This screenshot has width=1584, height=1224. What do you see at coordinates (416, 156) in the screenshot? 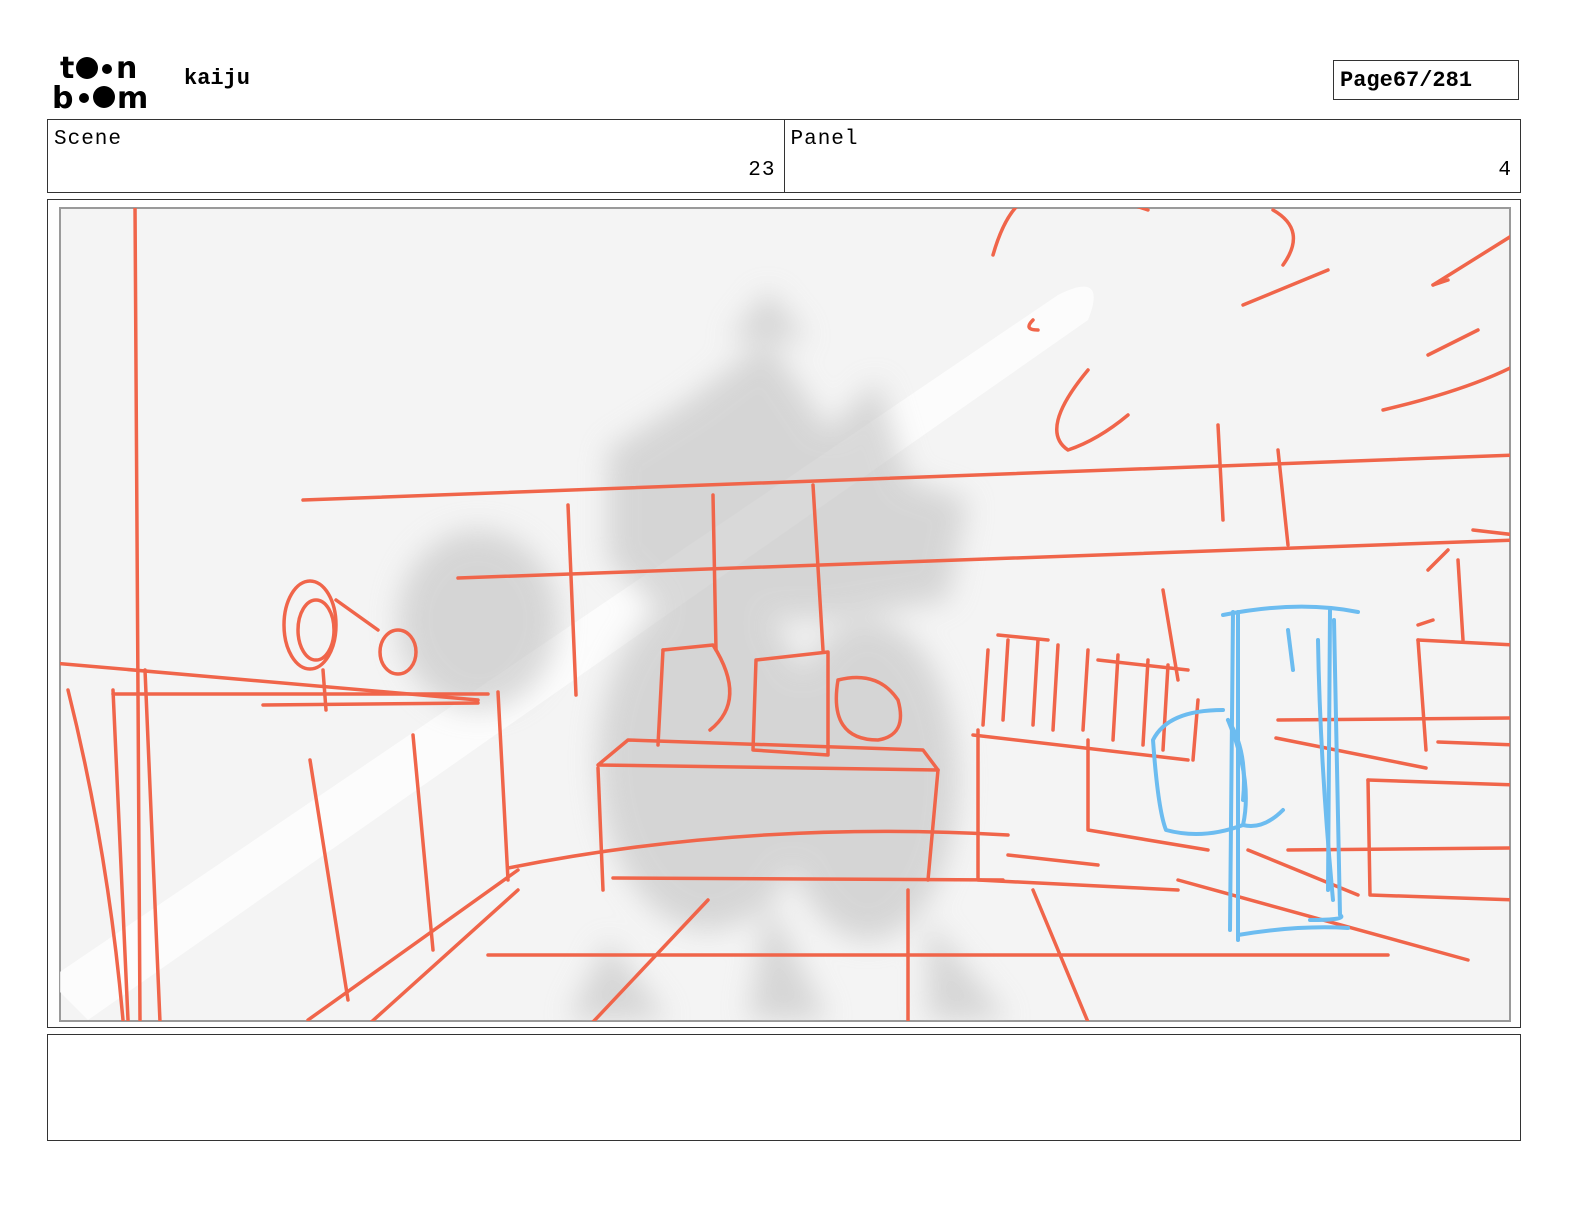
I see `scene-cell: Scene 23` at bounding box center [416, 156].